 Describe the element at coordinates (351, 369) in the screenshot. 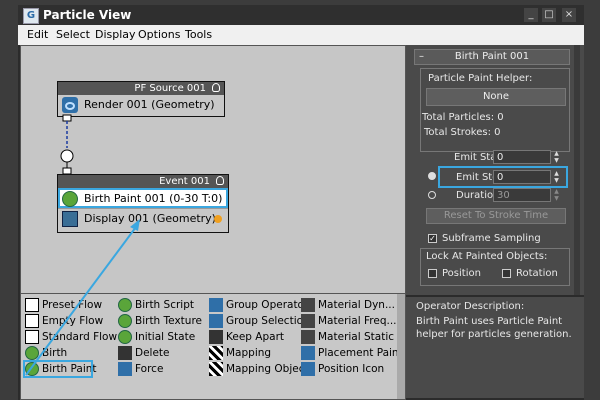

I see `depot-position-icon: Position Icon` at that location.